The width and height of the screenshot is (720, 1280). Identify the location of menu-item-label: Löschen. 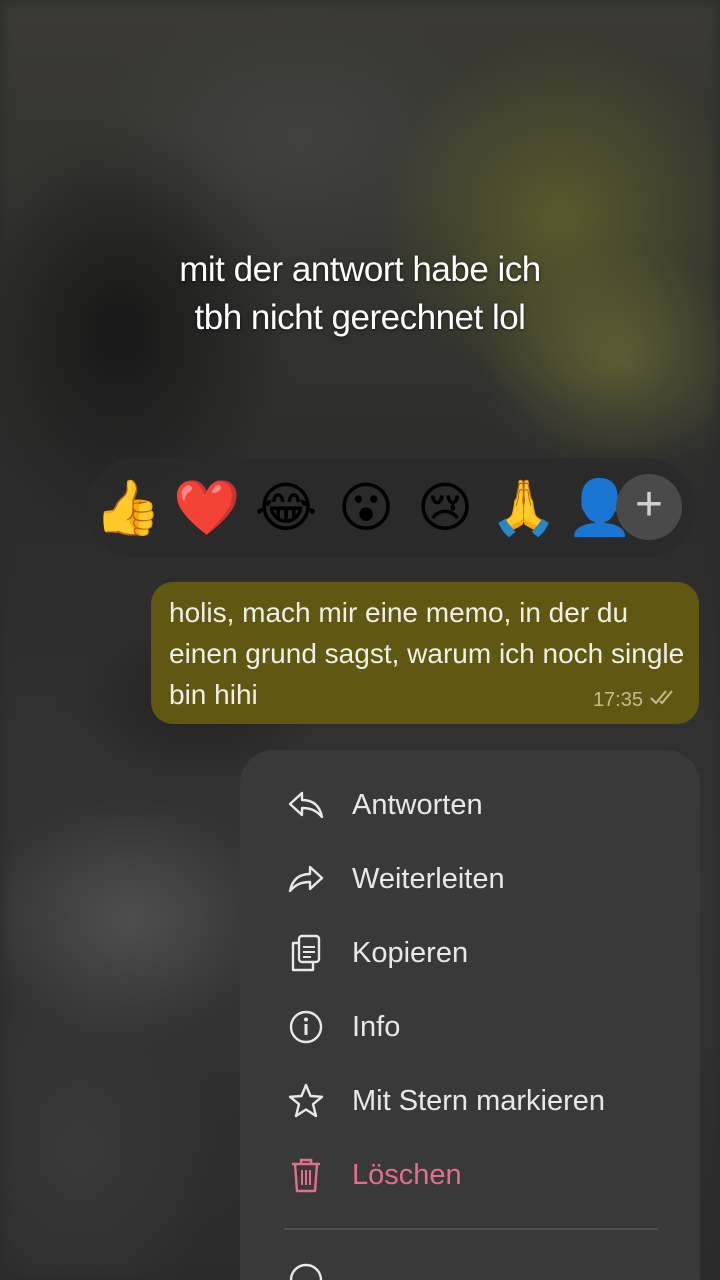
(407, 1174).